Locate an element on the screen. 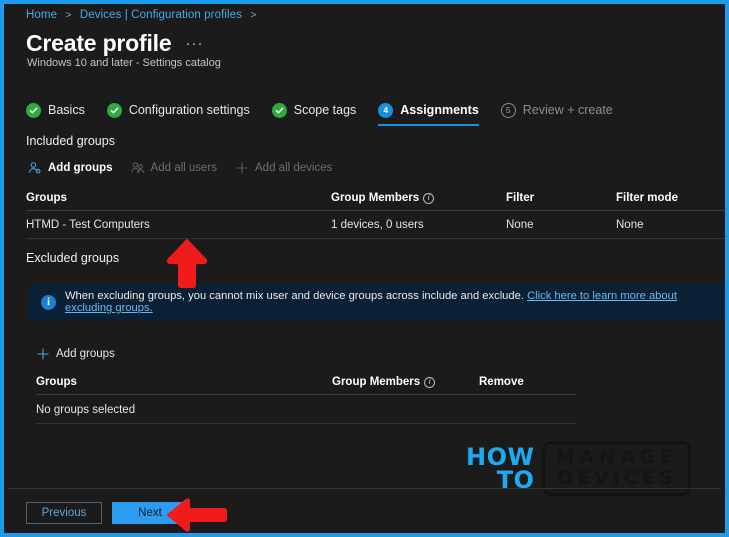  add-groups-button: Add groups is located at coordinates (70, 168).